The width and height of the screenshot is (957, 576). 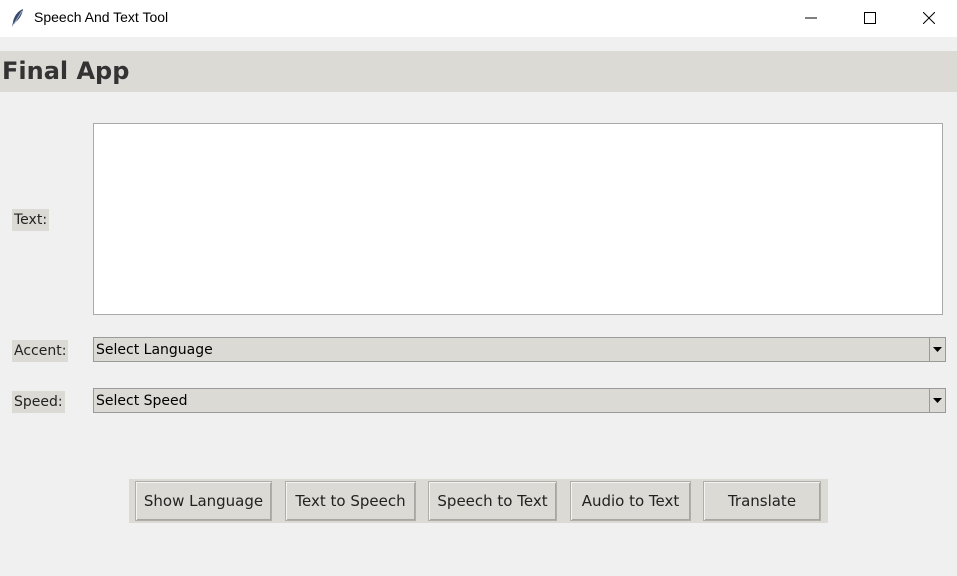 I want to click on speed-dropdown-arrow, so click(x=937, y=400).